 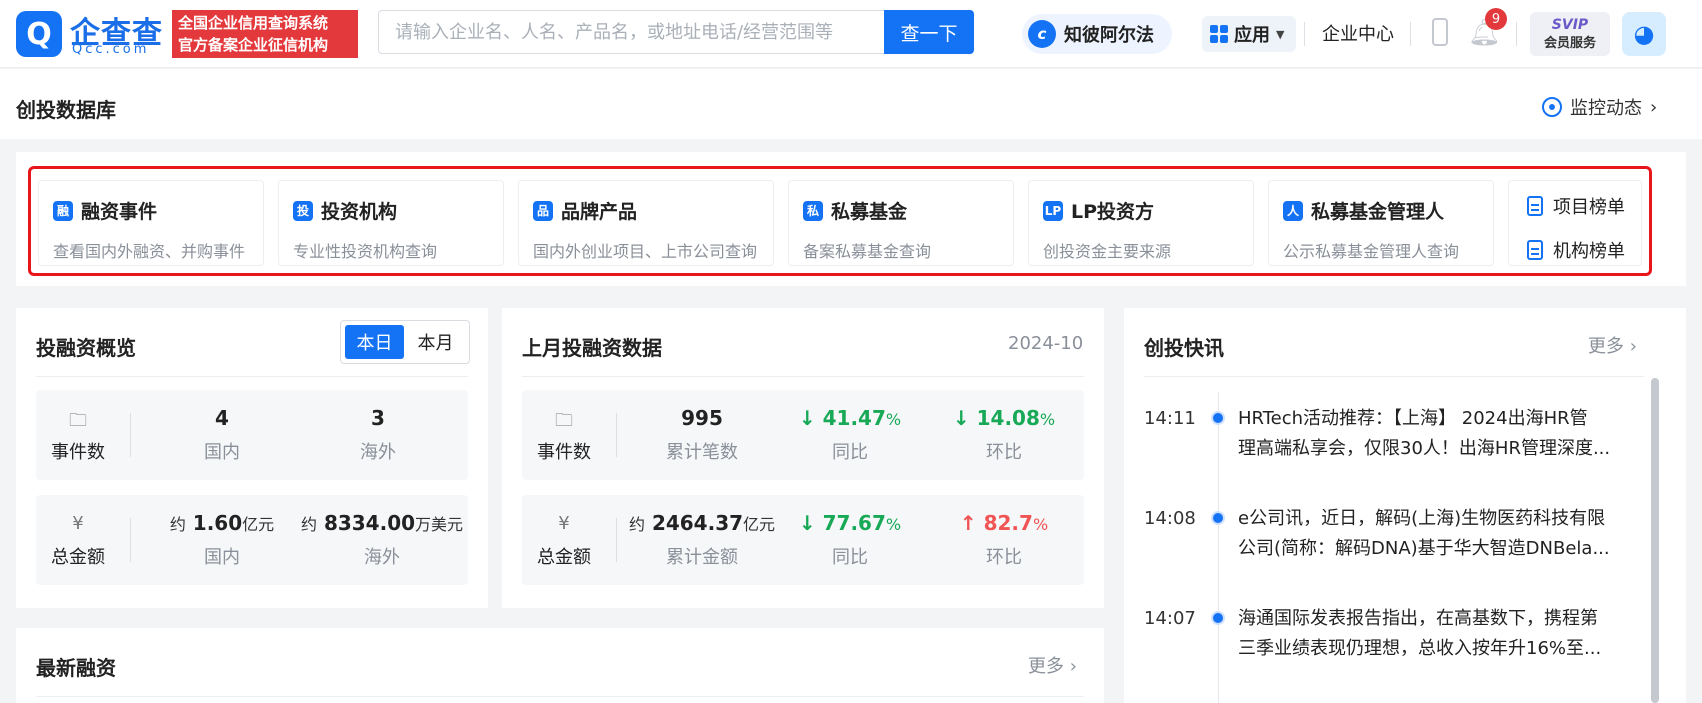 I want to click on nav-card-fund-managers: 人私募基金管理人 公示私募基金管理人查询, so click(x=1381, y=223).